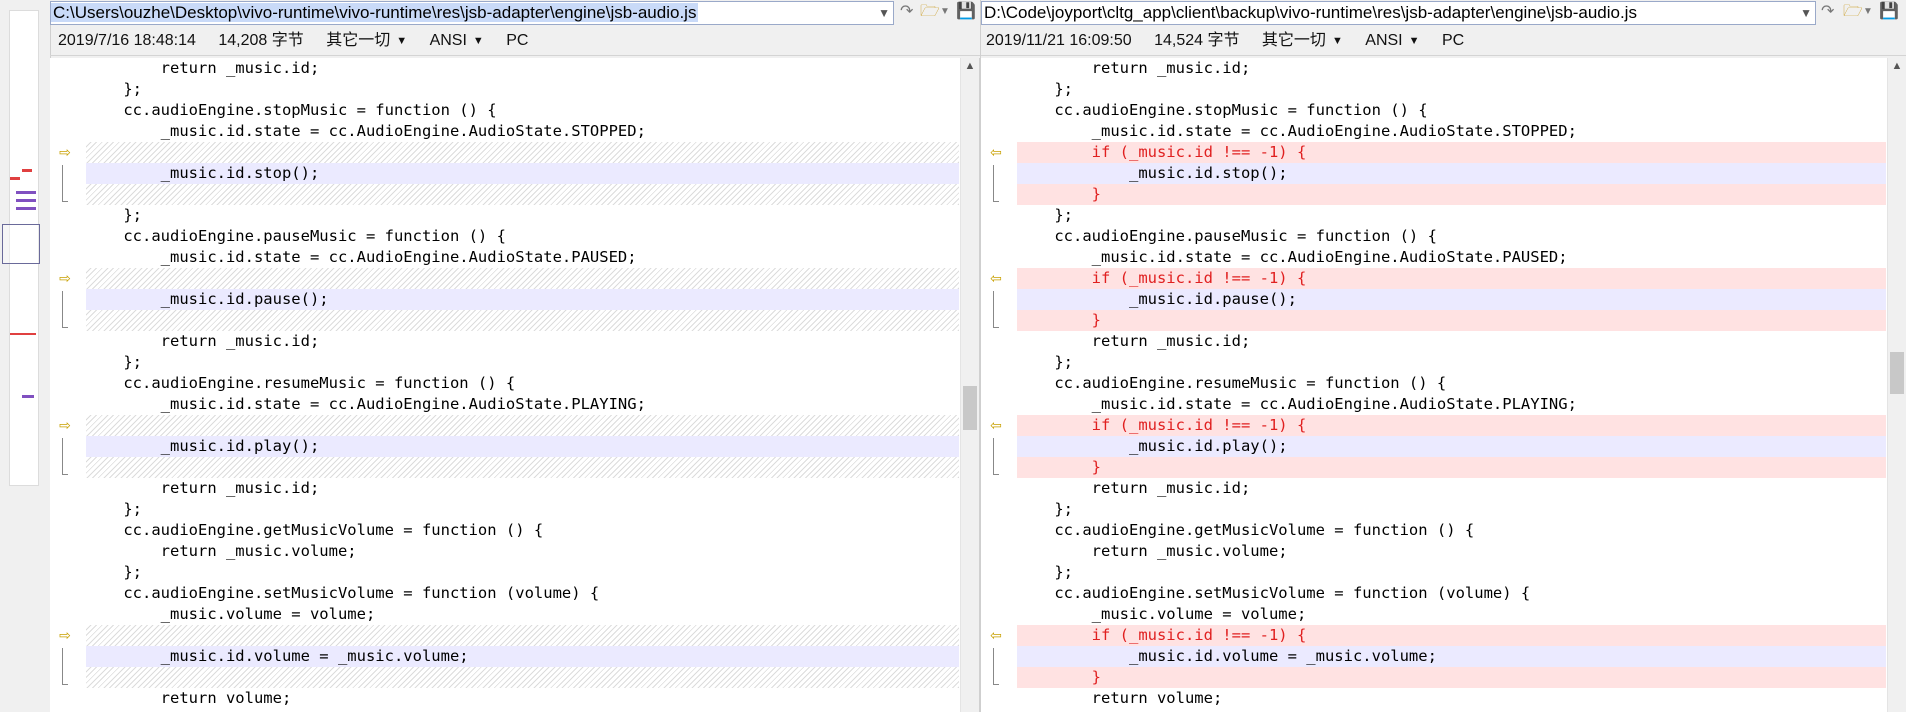 This screenshot has height=712, width=1906. I want to click on left-charset: ANSI, so click(448, 41).